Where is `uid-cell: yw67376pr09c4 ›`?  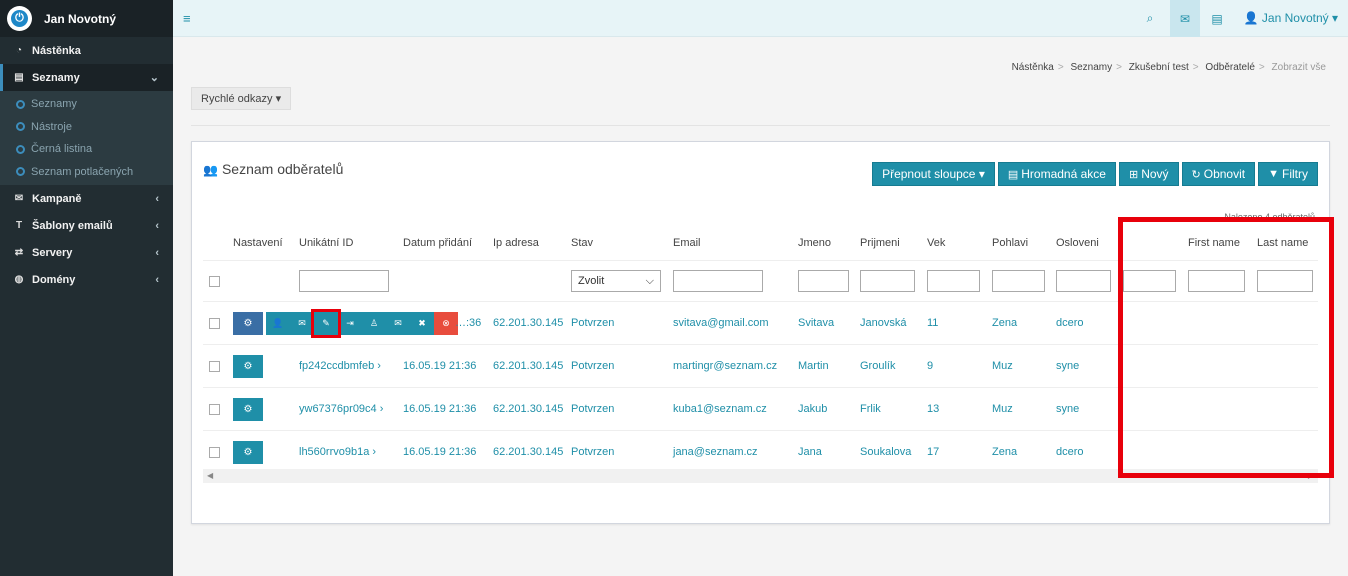 uid-cell: yw67376pr09c4 › is located at coordinates (341, 409).